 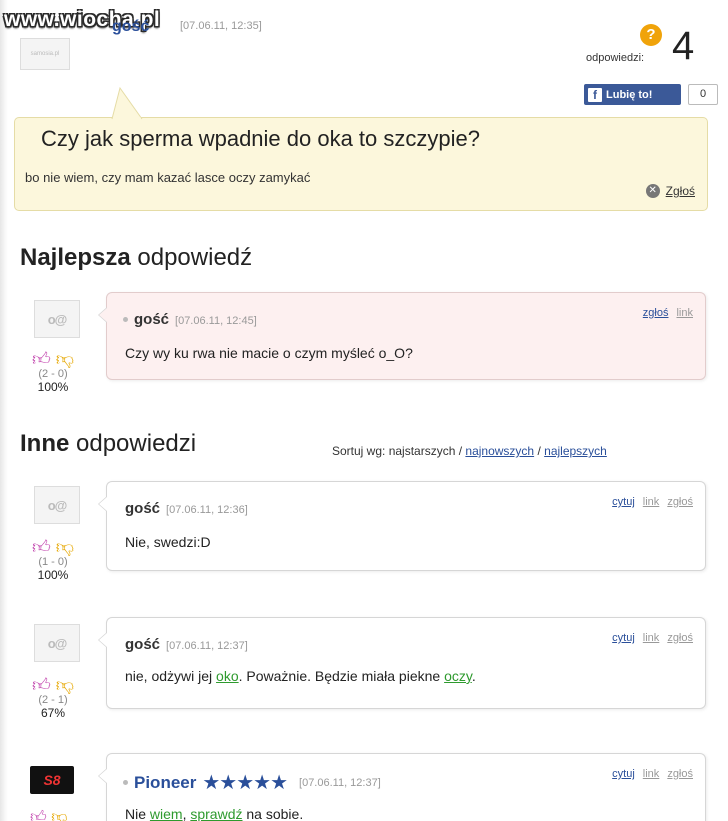 I want to click on answer-header: Pioneer ★★★★★ [07.06.11, 12:37], so click(x=252, y=782).